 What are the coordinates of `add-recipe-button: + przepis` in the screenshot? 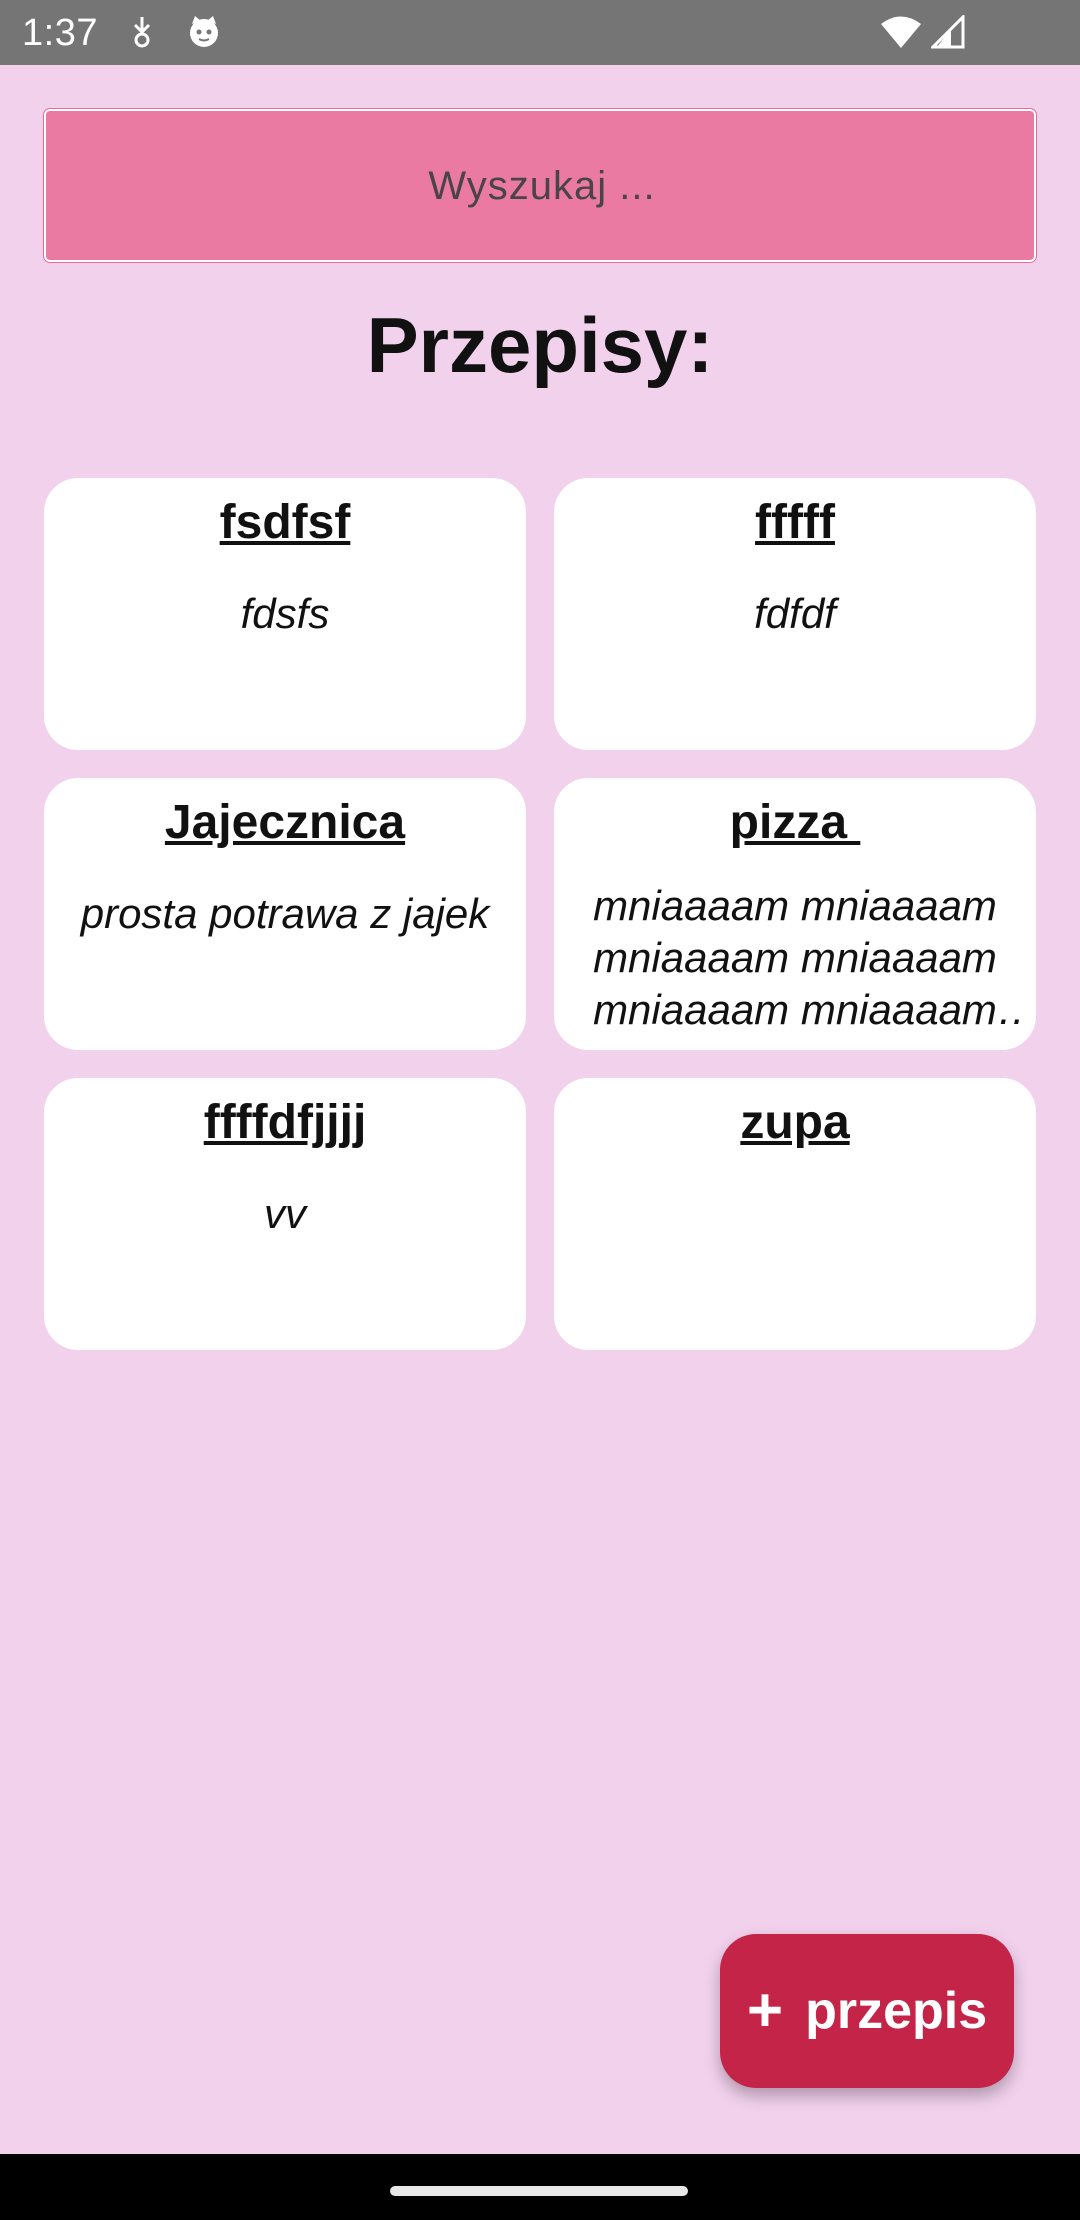 It's located at (867, 2011).